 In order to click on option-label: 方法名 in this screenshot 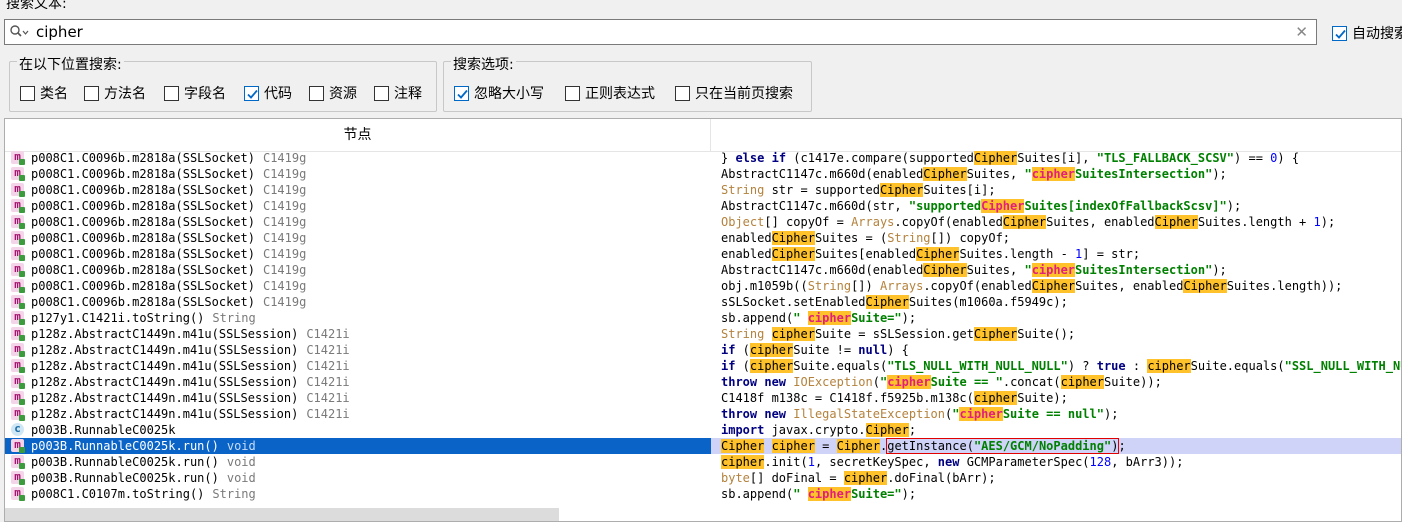, I will do `click(125, 94)`.